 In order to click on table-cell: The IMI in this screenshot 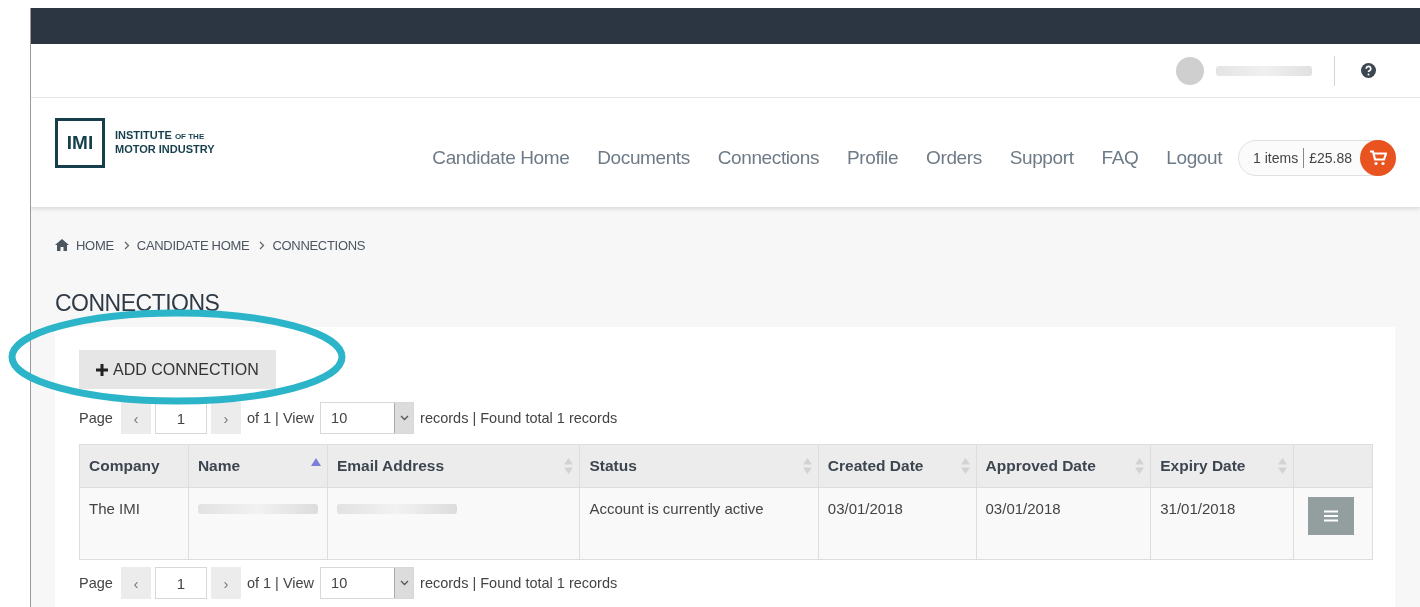, I will do `click(134, 523)`.